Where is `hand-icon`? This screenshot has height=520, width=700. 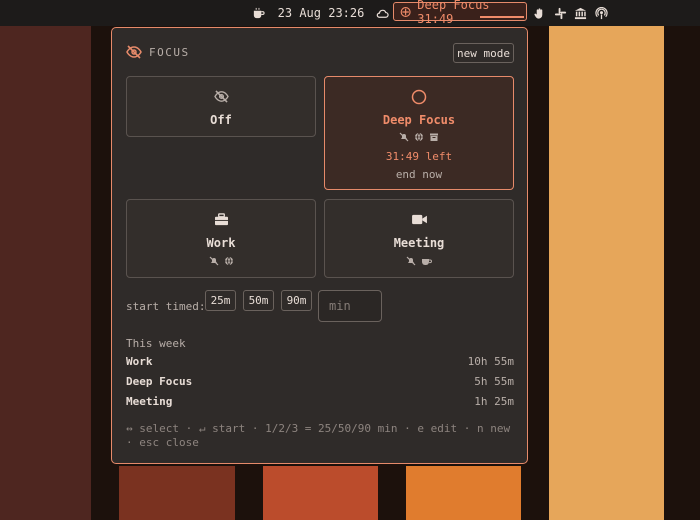
hand-icon is located at coordinates (539, 13).